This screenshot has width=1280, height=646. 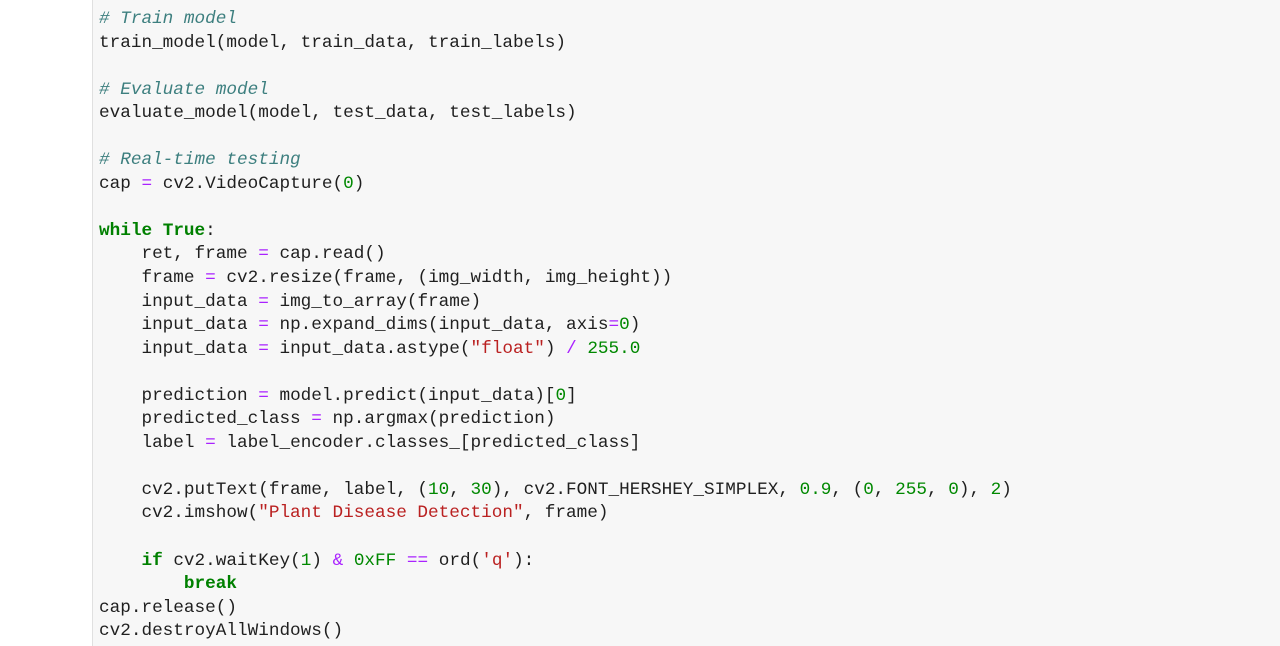 I want to click on code-token-comment: # Real-time testing, so click(x=200, y=160).